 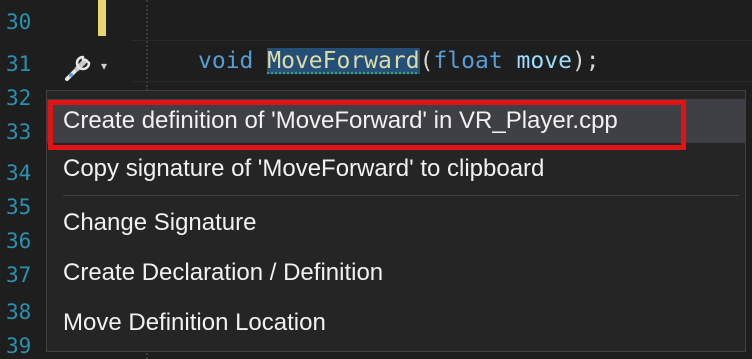 What do you see at coordinates (396, 273) in the screenshot?
I see `menu-item-create-declaration-definition: Create Declaration / Definition` at bounding box center [396, 273].